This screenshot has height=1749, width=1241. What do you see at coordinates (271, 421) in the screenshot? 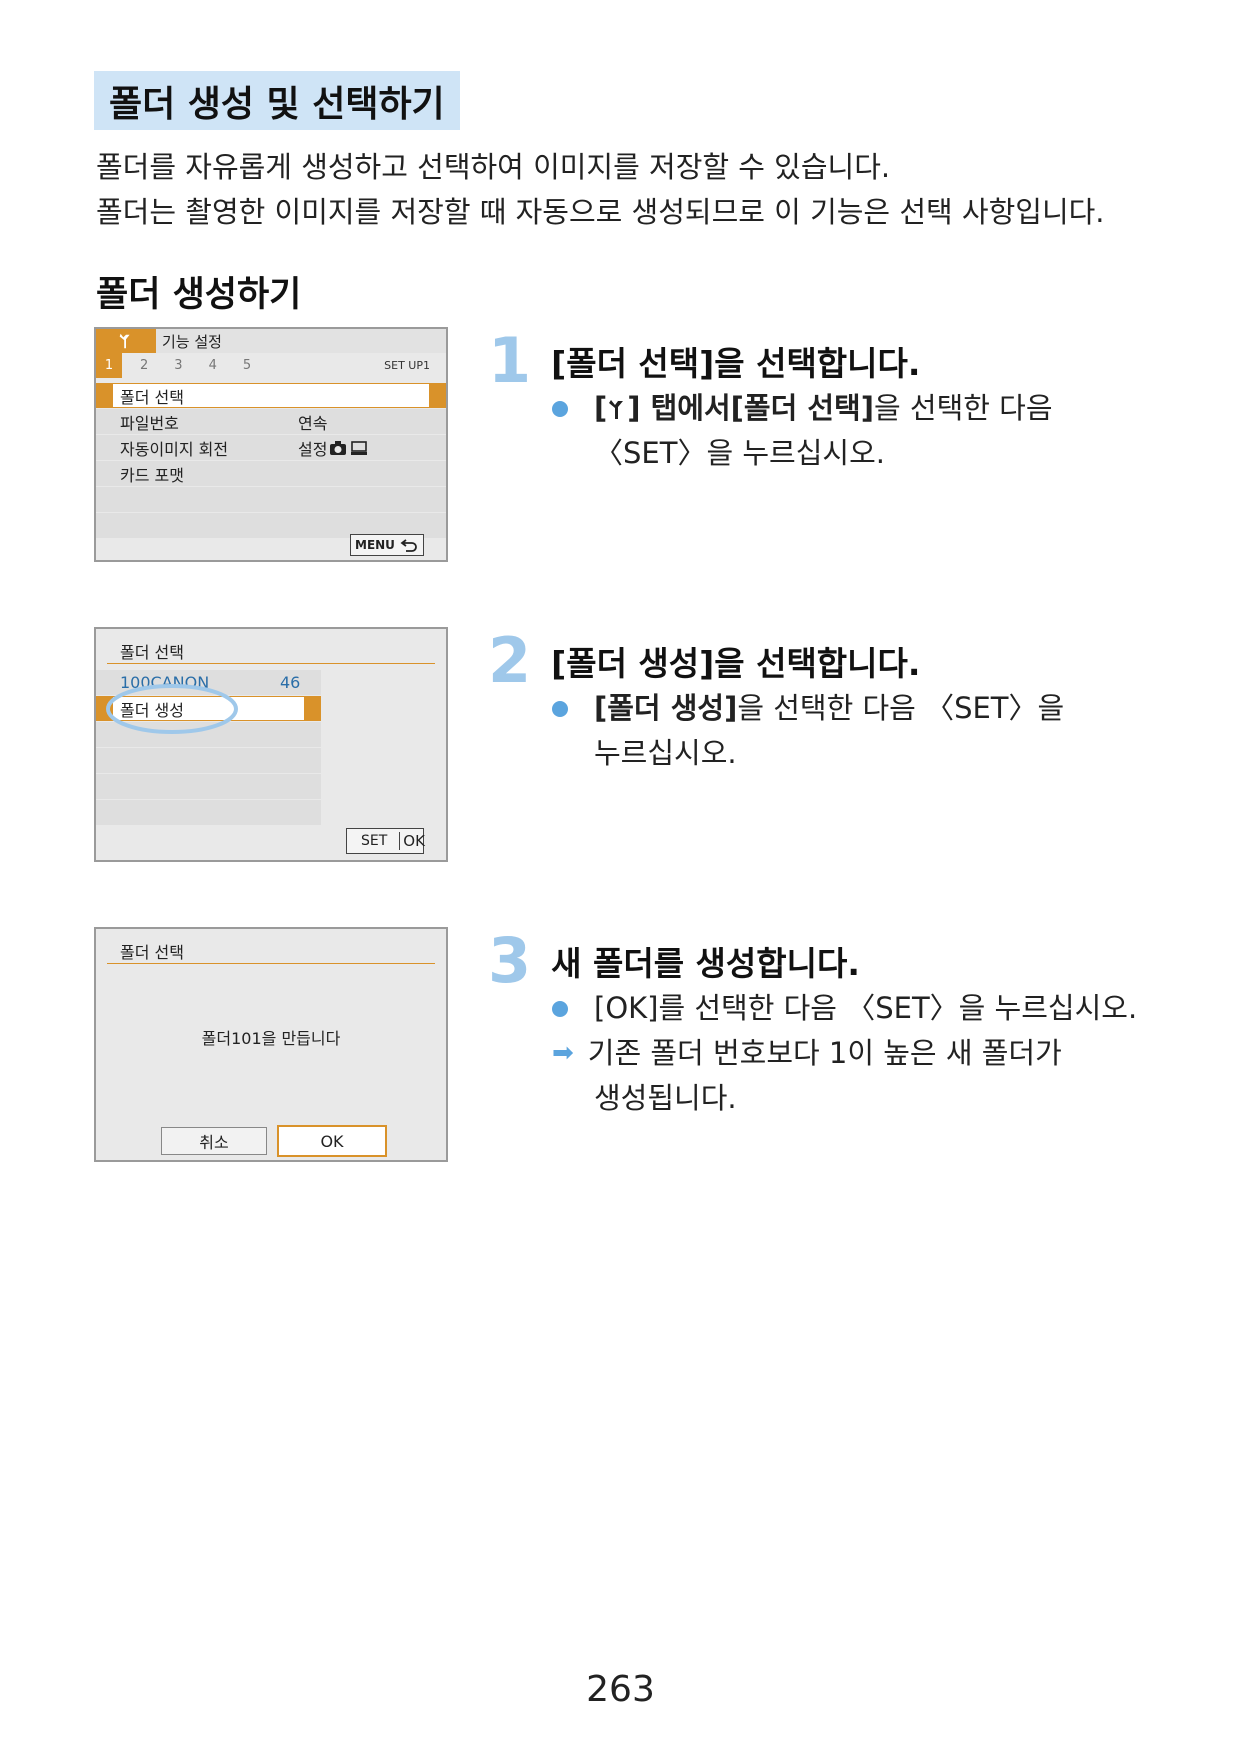
I see `menu-item-file-number: 파일번호 연속` at bounding box center [271, 421].